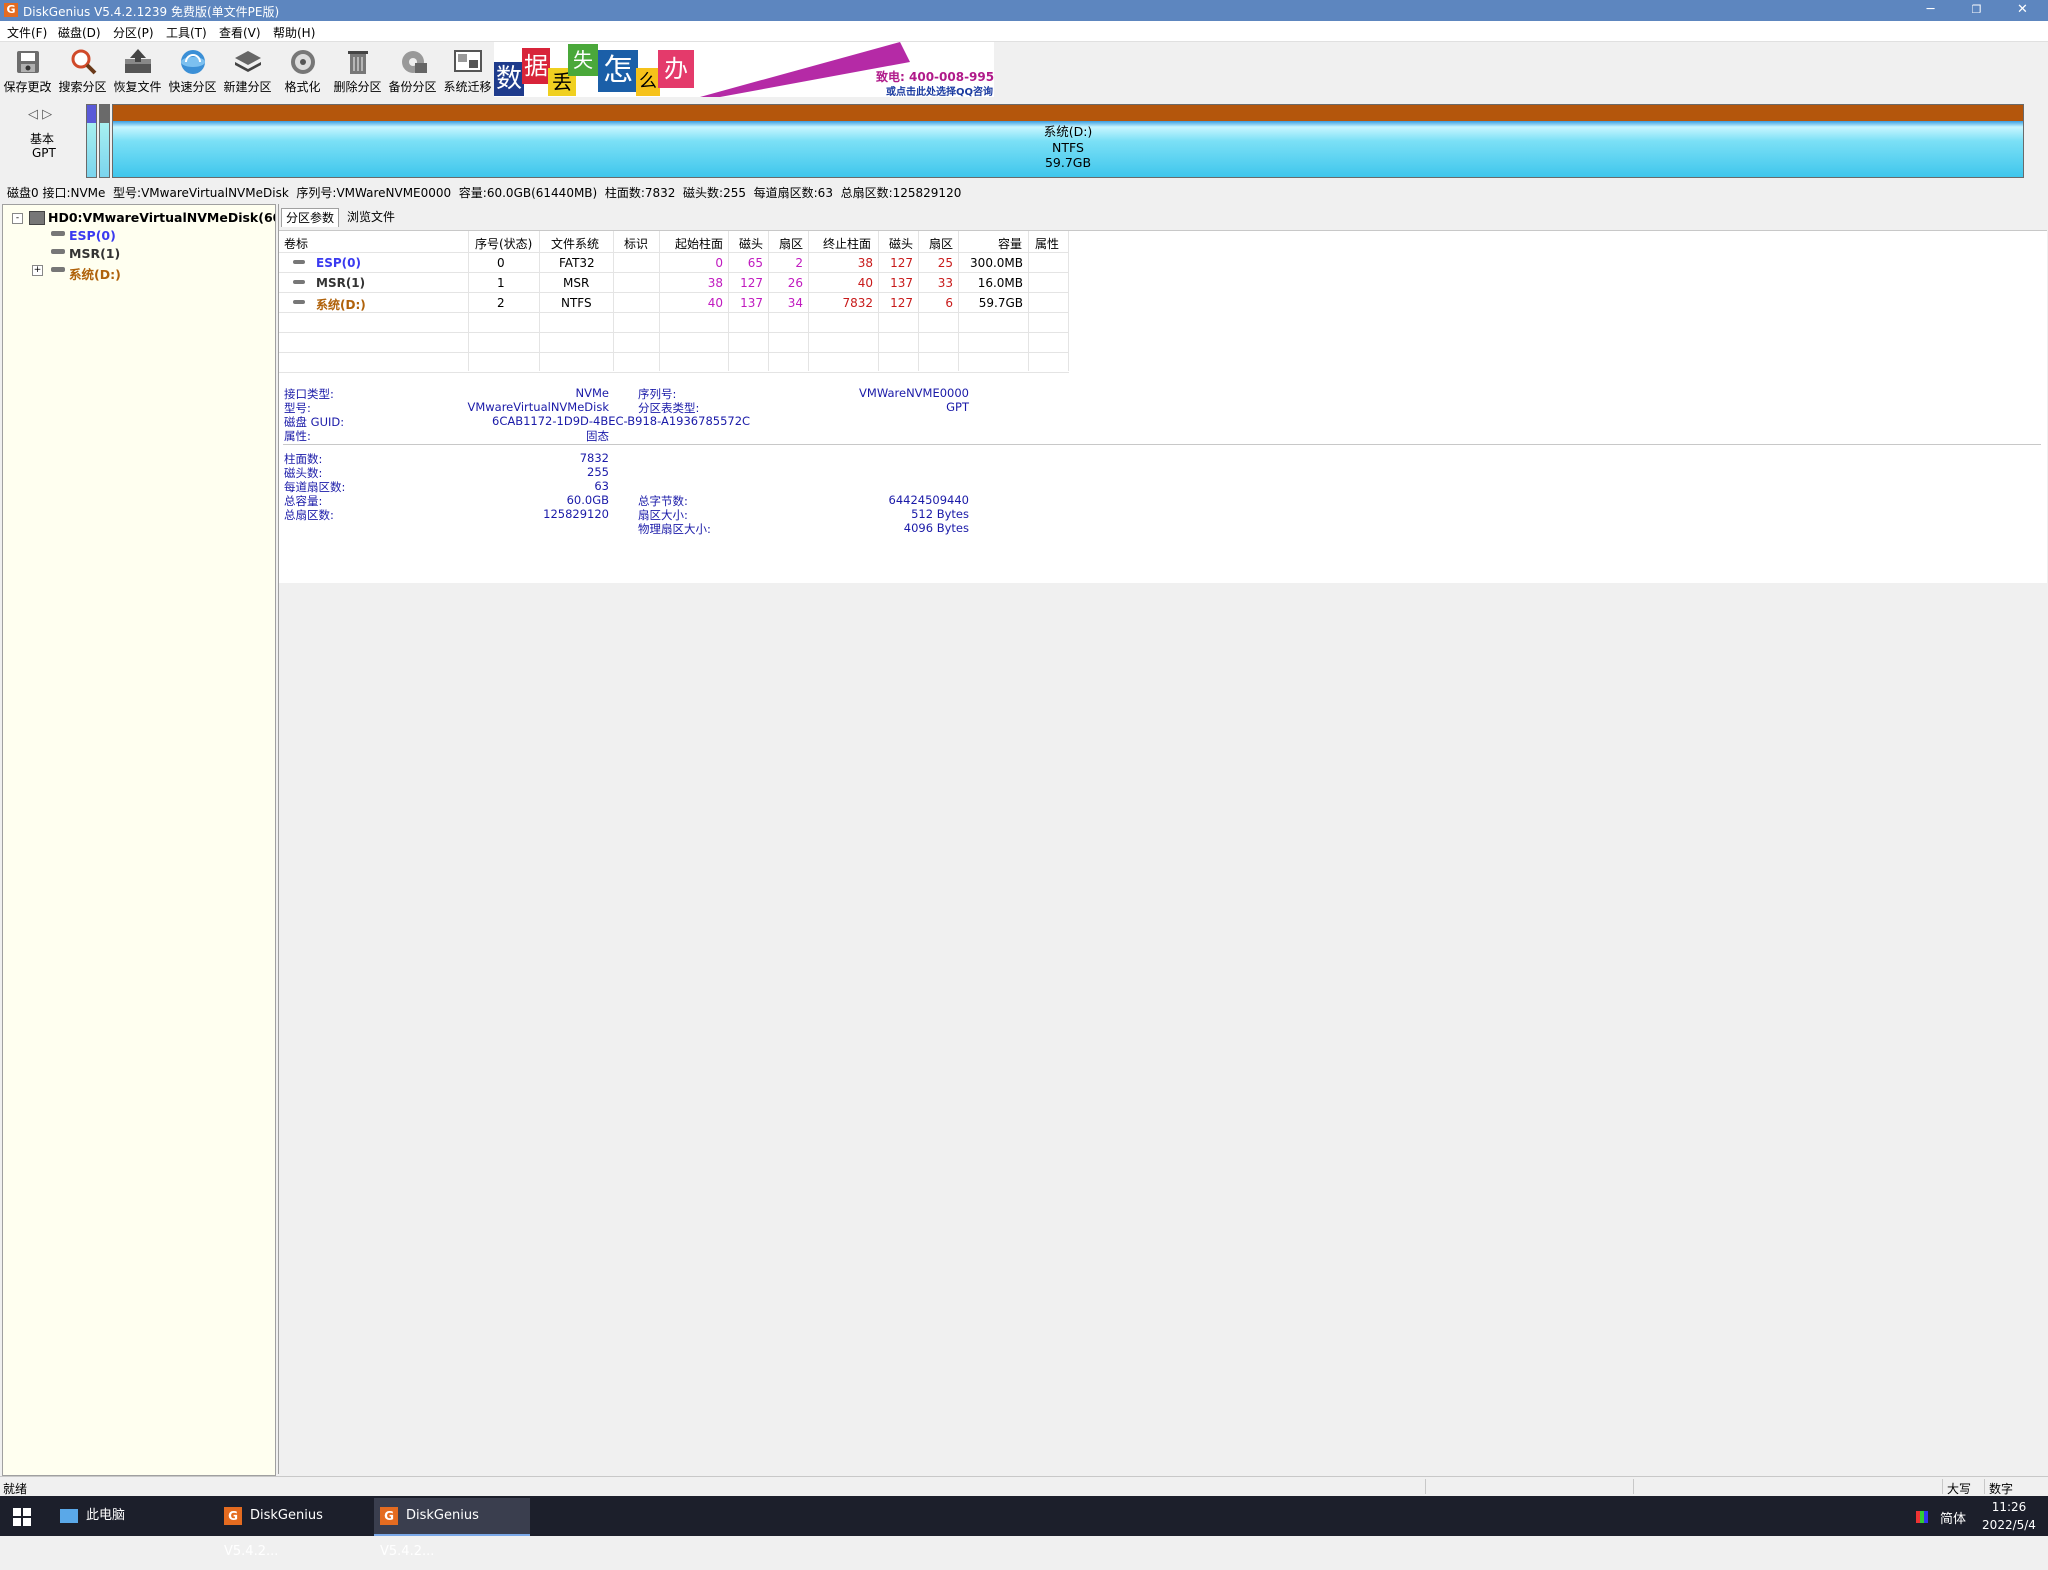  Describe the element at coordinates (1010, 243) in the screenshot. I see `column-header: 容量` at that location.